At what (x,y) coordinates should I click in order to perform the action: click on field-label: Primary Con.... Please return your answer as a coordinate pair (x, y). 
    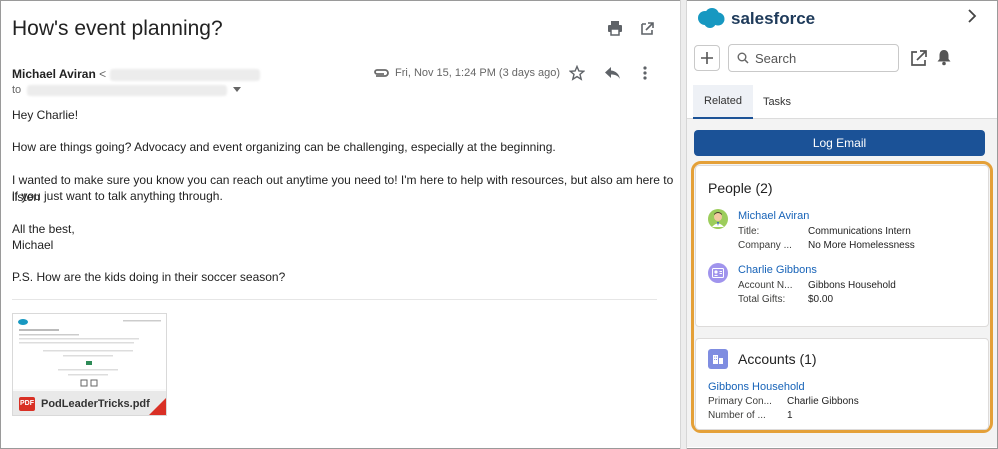
    Looking at the image, I should click on (740, 401).